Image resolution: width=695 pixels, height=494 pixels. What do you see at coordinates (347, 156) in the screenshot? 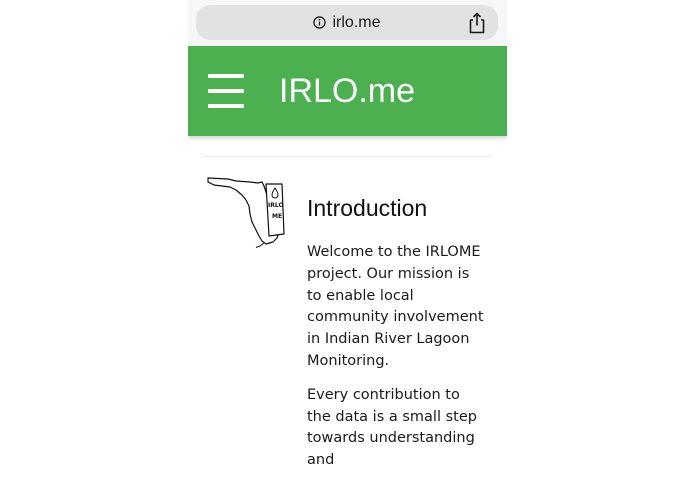
I see `content-divider` at bounding box center [347, 156].